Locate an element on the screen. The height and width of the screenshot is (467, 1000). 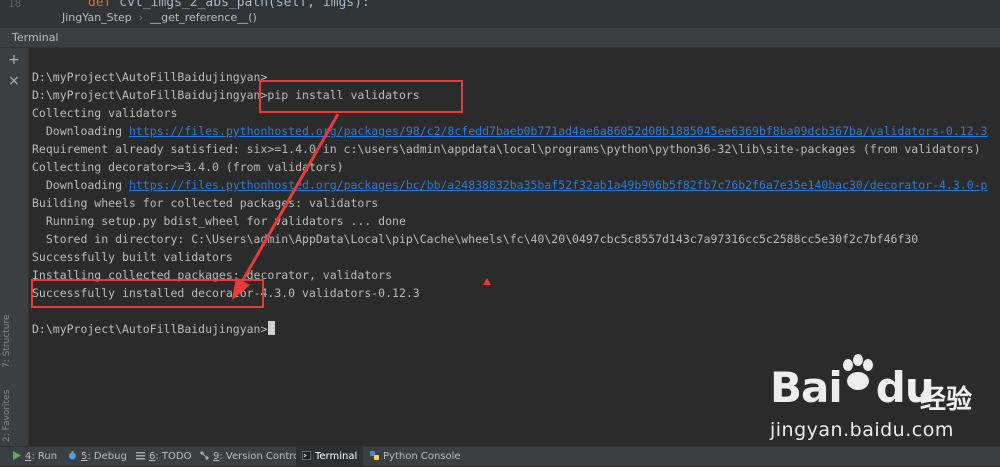
structure-tool-label: 7: Structure is located at coordinates (8, 333).